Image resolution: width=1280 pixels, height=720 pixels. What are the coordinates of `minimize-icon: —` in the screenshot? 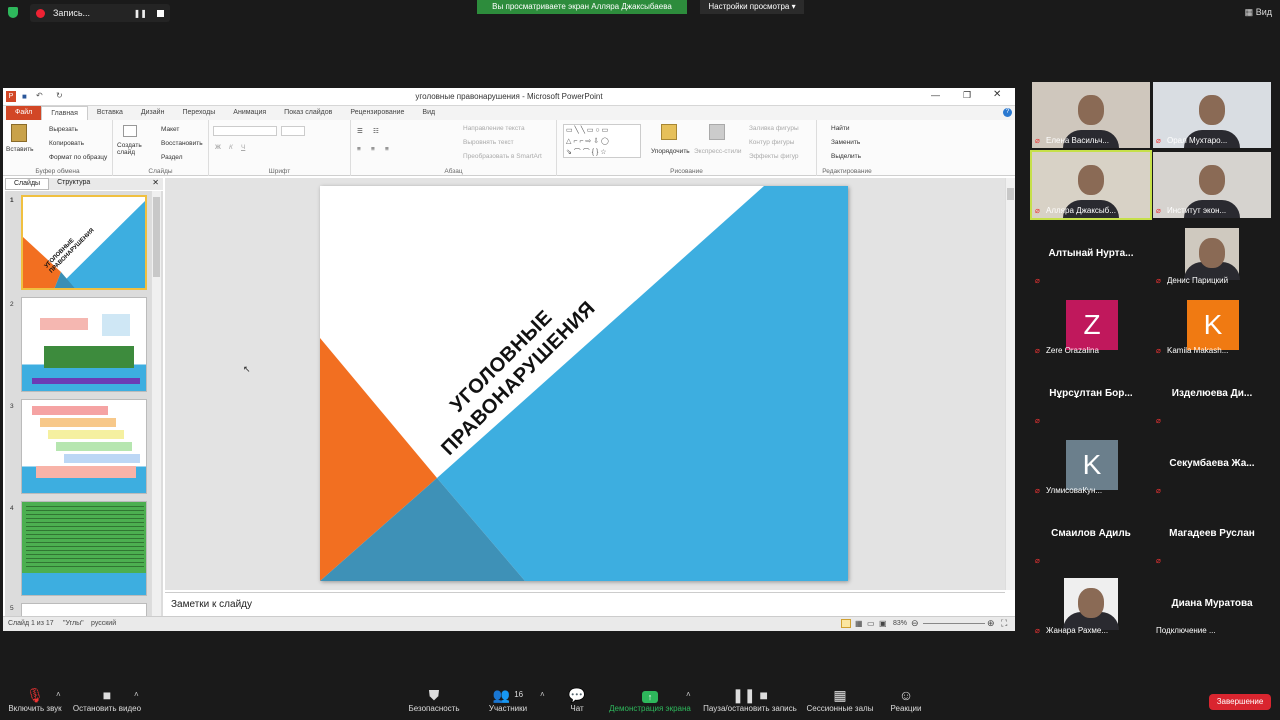 It's located at (935, 95).